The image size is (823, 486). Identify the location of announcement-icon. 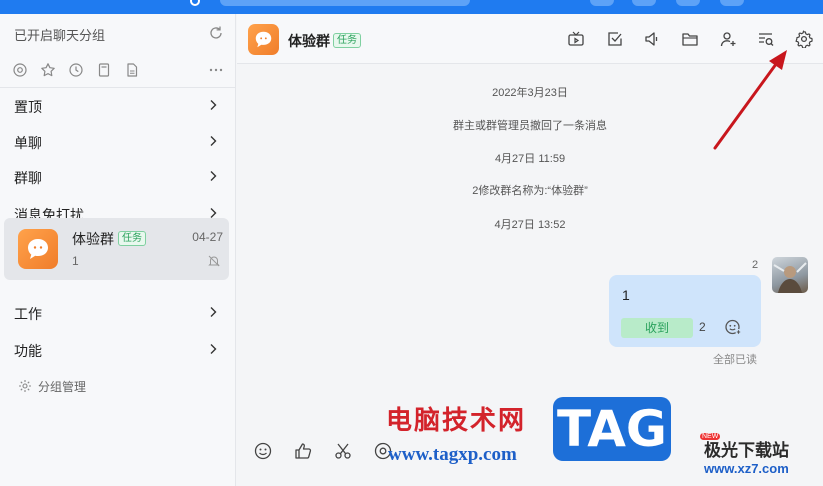
(652, 39).